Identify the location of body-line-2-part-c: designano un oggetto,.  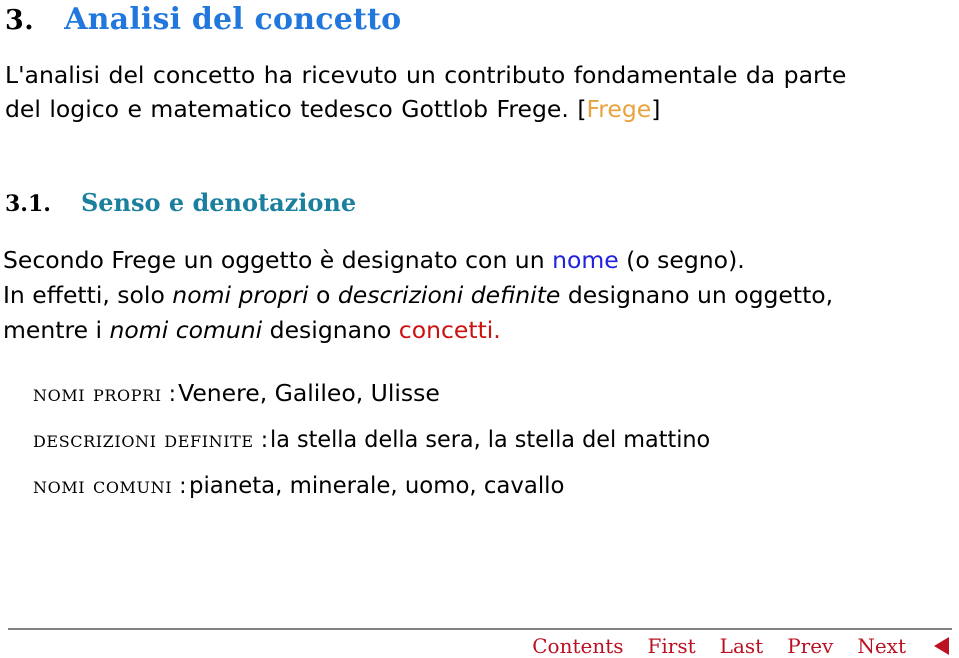
(697, 295).